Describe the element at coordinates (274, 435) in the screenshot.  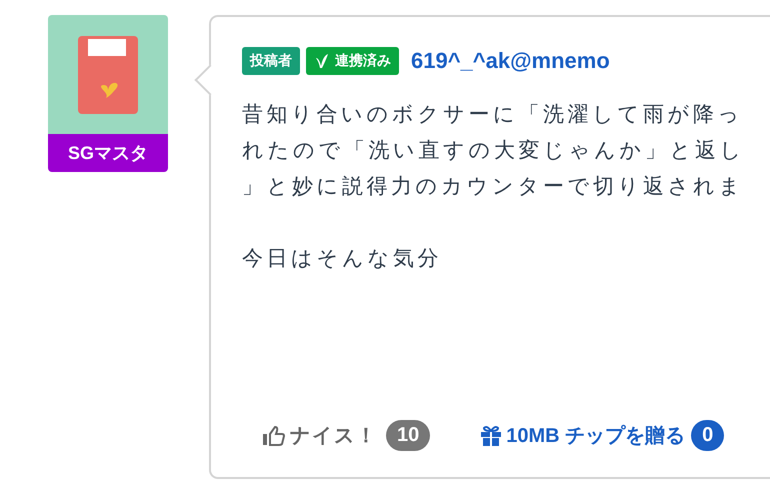
I see `thumbs-up-icon` at that location.